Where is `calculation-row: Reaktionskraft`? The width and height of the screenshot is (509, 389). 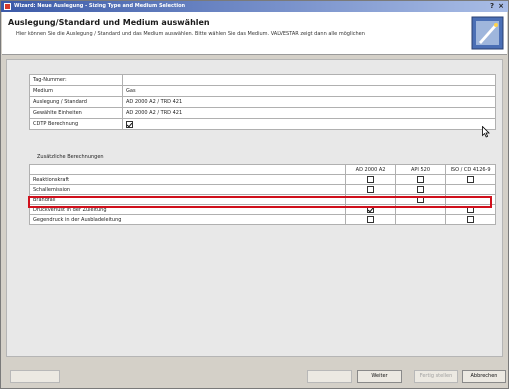
calculation-row: Reaktionskraft is located at coordinates (262, 179).